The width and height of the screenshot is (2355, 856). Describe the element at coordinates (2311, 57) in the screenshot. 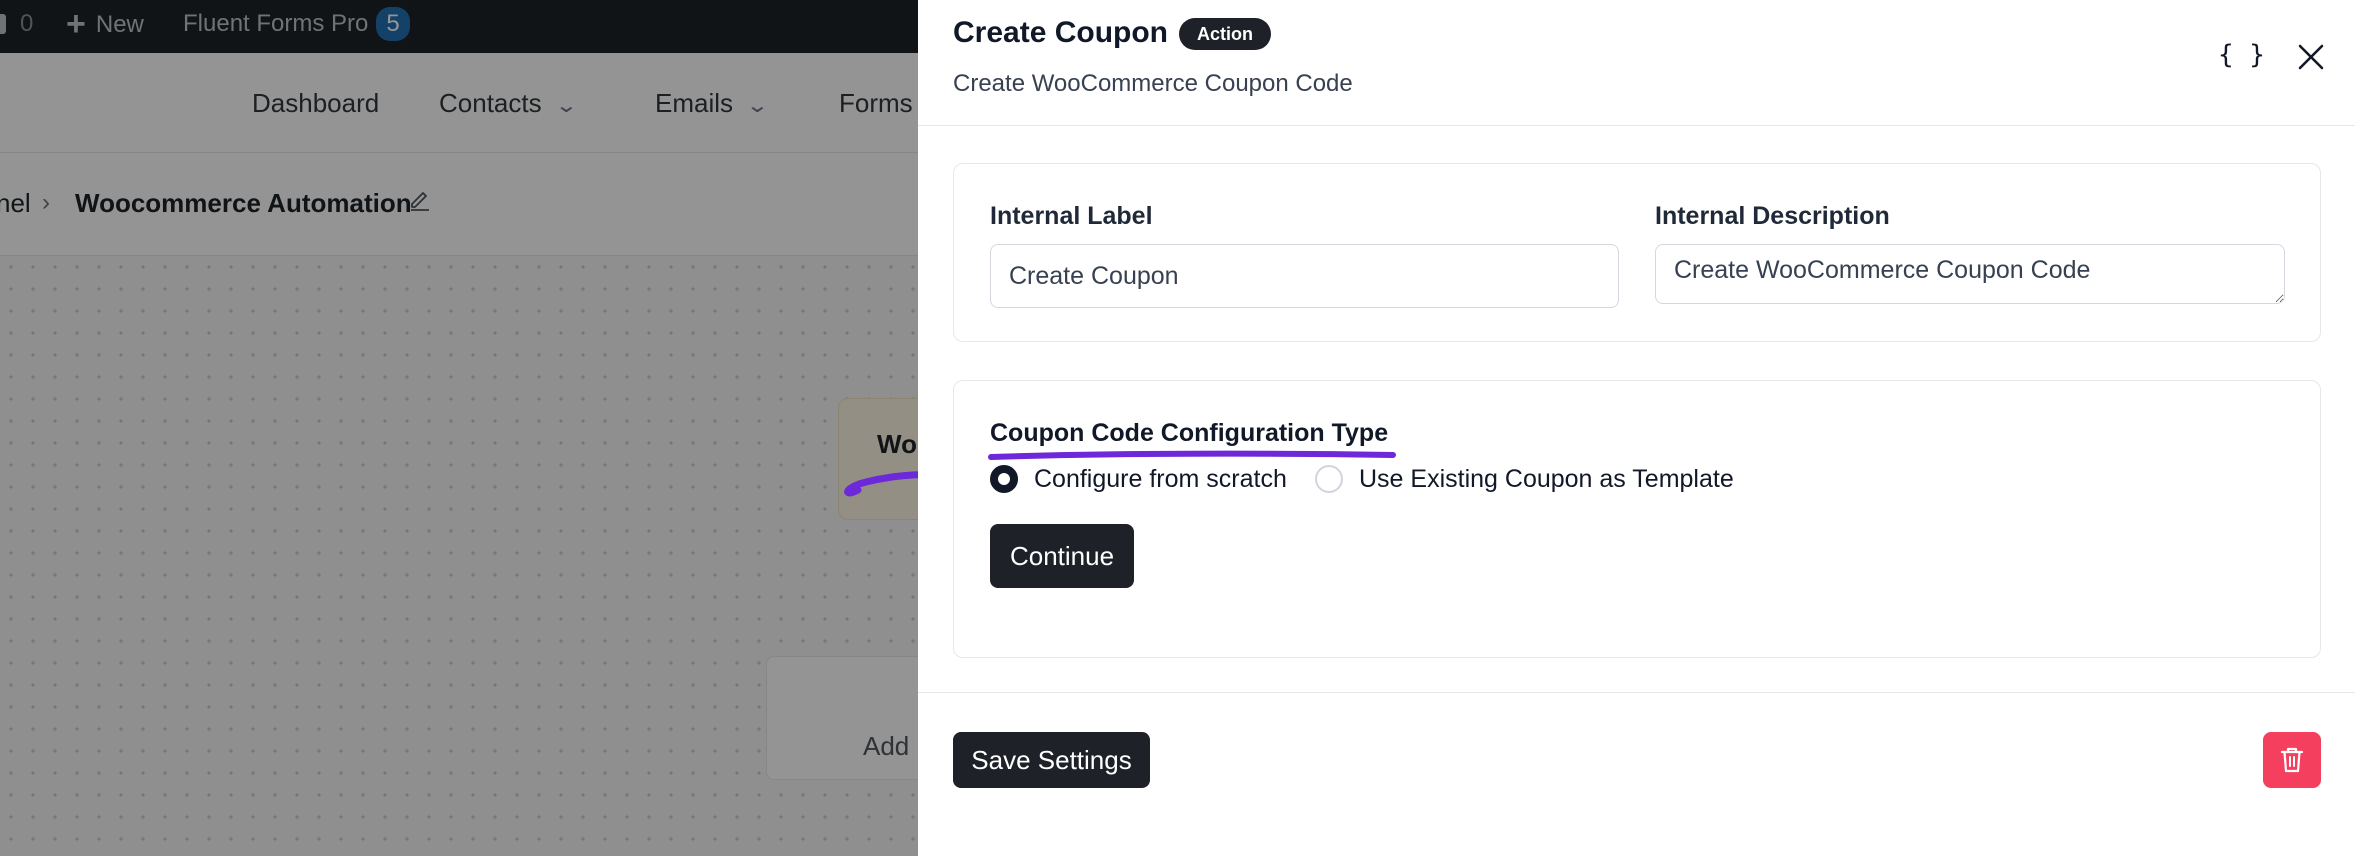

I see `close-icon` at that location.